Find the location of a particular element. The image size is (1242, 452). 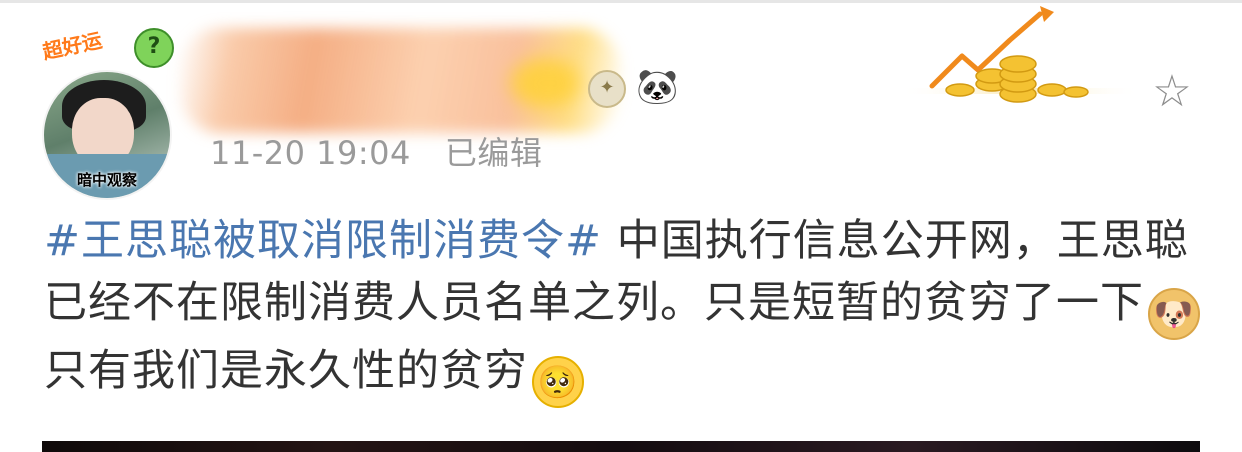

post-timestamp: 11-20 19:04 is located at coordinates (310, 153).